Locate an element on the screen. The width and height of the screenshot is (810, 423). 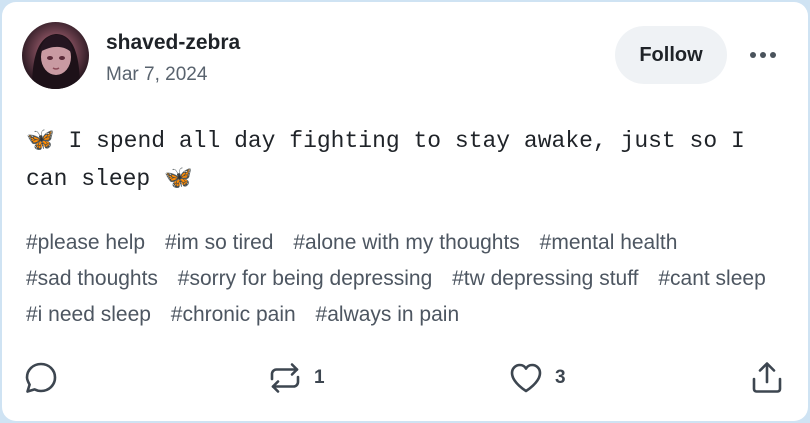
tag-link: #always in pain is located at coordinates (388, 314).